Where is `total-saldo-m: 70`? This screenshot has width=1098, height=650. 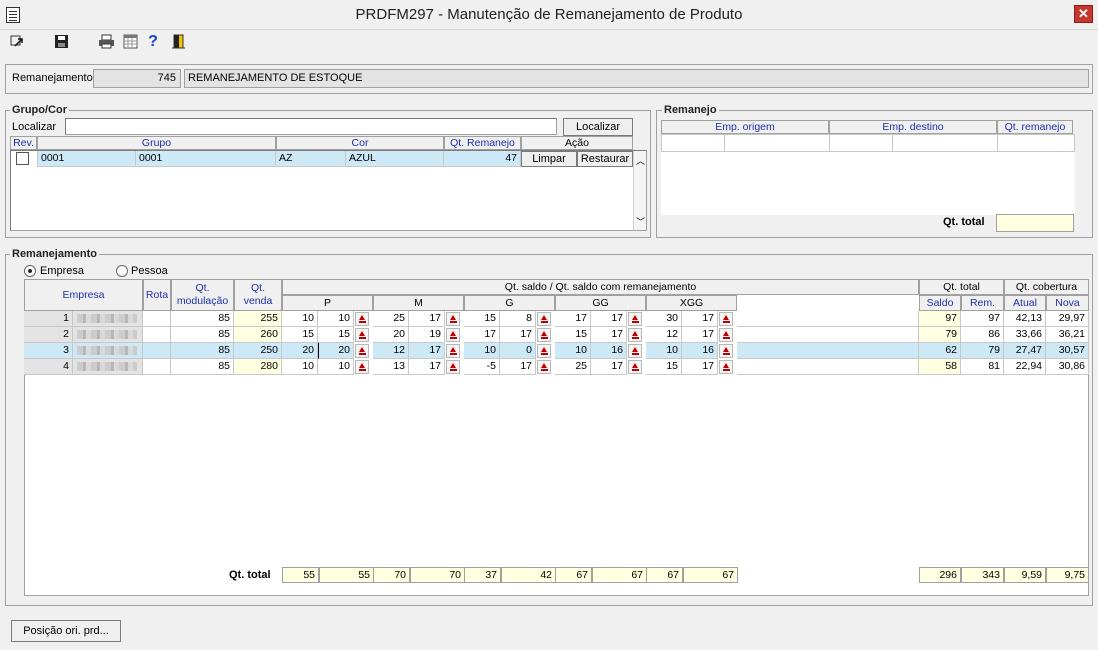 total-saldo-m: 70 is located at coordinates (391, 575).